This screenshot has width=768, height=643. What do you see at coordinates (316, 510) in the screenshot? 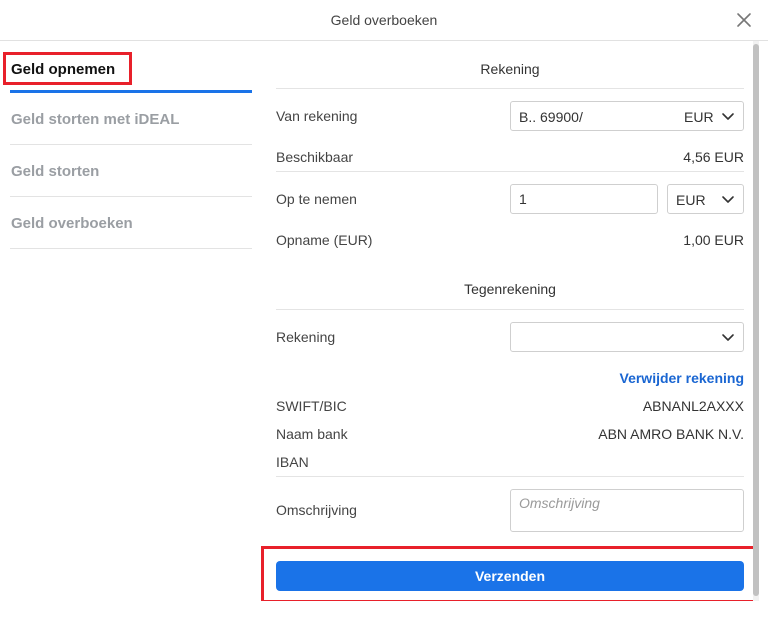
I see `omschrijving-label: Omschrijving` at bounding box center [316, 510].